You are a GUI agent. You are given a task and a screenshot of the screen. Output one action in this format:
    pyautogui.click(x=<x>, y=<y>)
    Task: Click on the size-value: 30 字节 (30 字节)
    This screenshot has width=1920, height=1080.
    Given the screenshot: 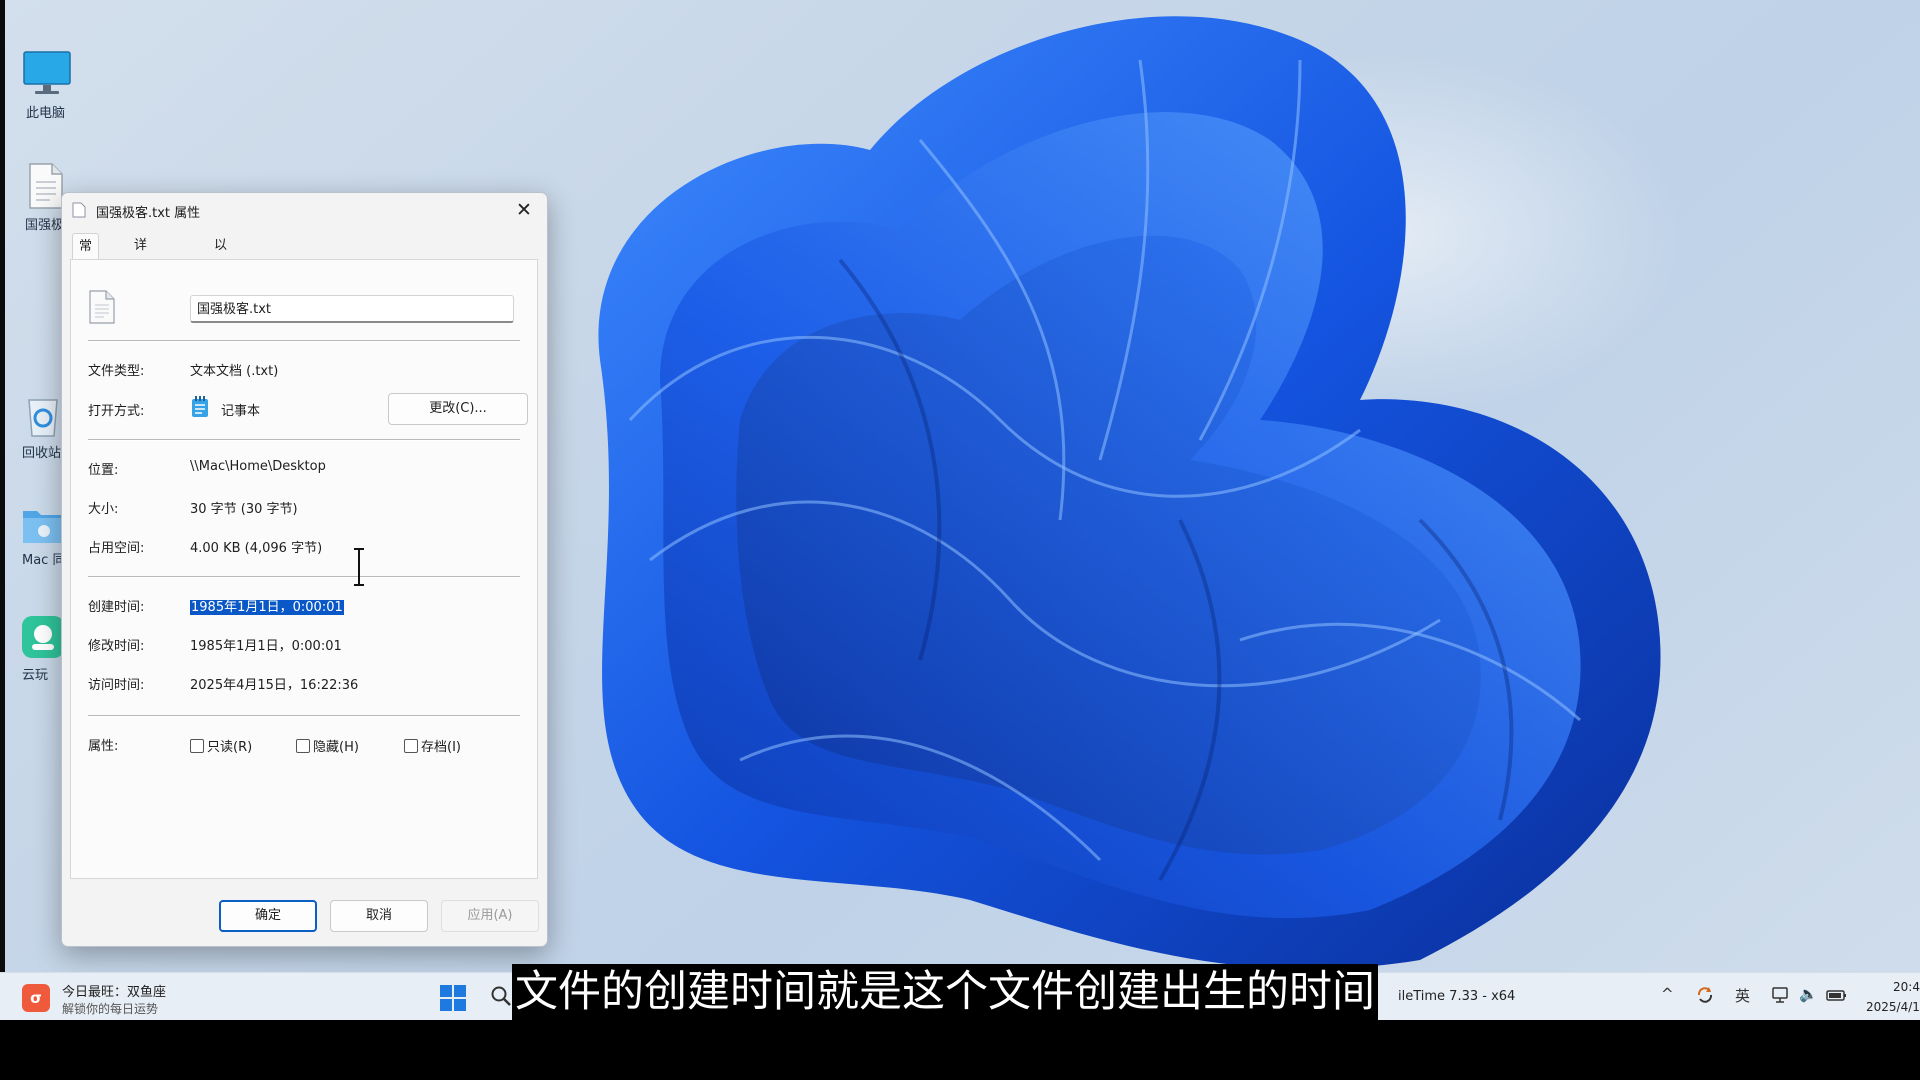 What is the action you would take?
    pyautogui.click(x=244, y=507)
    